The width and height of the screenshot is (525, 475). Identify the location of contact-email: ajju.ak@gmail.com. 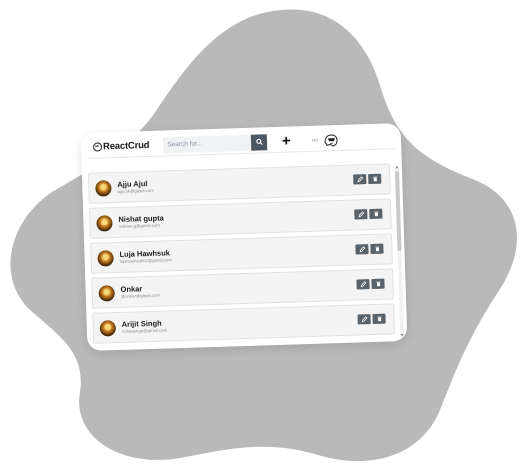
(135, 190).